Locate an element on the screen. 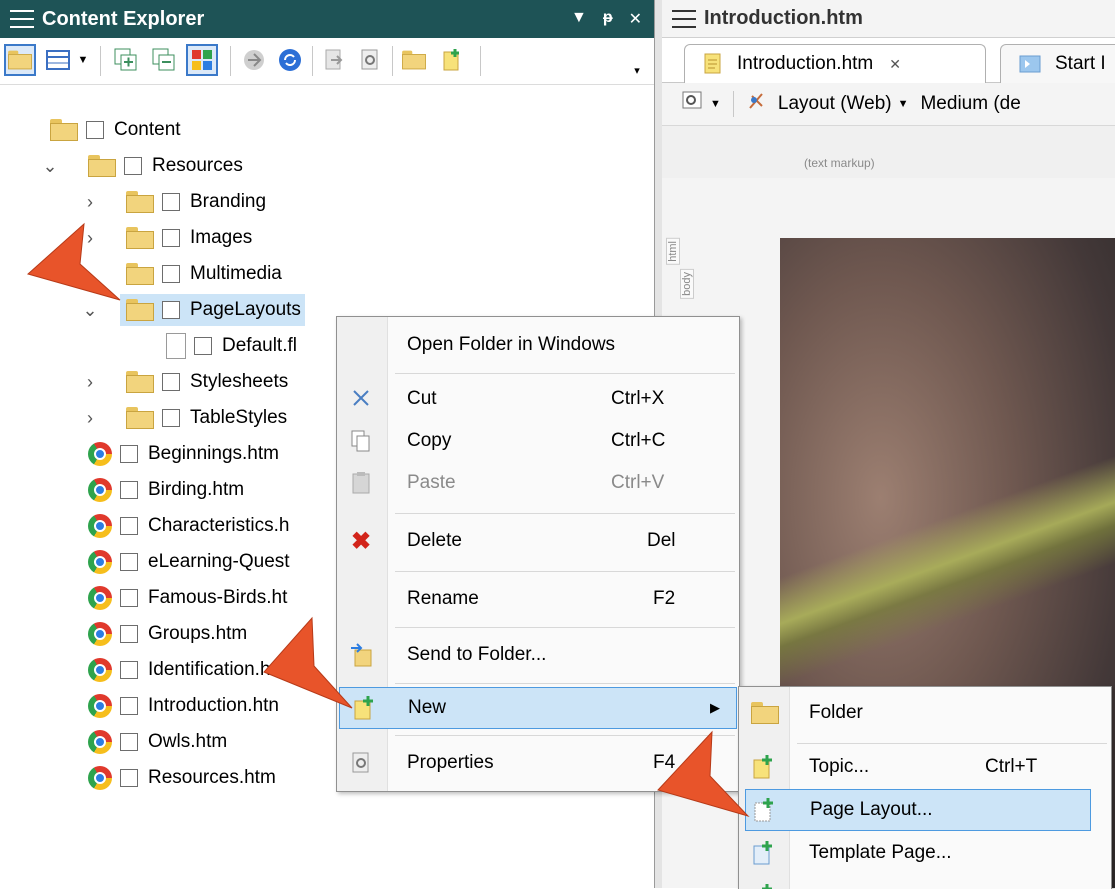 The image size is (1115, 889). tree-item-birding: Birding.htm is located at coordinates (166, 490).